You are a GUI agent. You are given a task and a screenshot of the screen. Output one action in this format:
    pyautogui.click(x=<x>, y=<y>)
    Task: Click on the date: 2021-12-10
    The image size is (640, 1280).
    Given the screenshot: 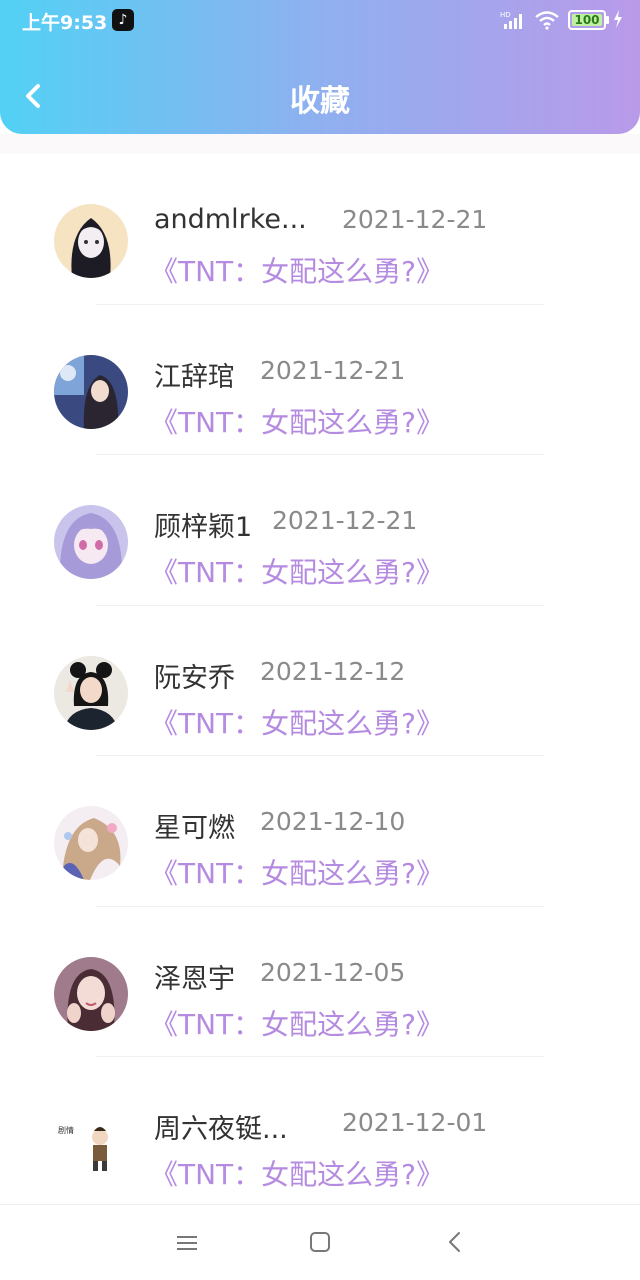 What is the action you would take?
    pyautogui.click(x=333, y=821)
    